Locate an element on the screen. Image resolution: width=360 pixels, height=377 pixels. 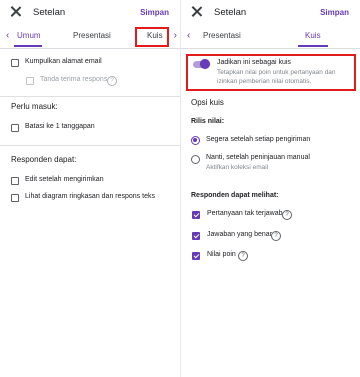
limit-one-checkbox is located at coordinates (15, 128).